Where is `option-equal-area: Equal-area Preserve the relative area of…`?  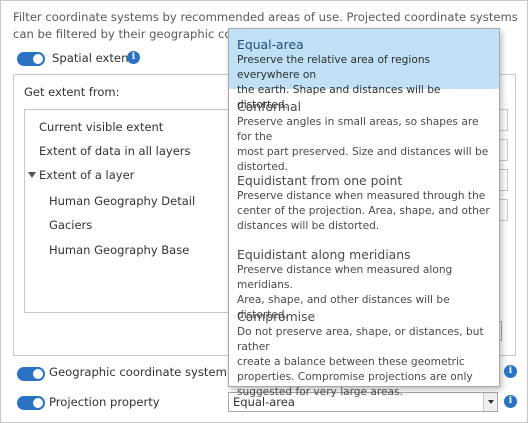
option-equal-area: Equal-area Preserve the relative area of… is located at coordinates (364, 70).